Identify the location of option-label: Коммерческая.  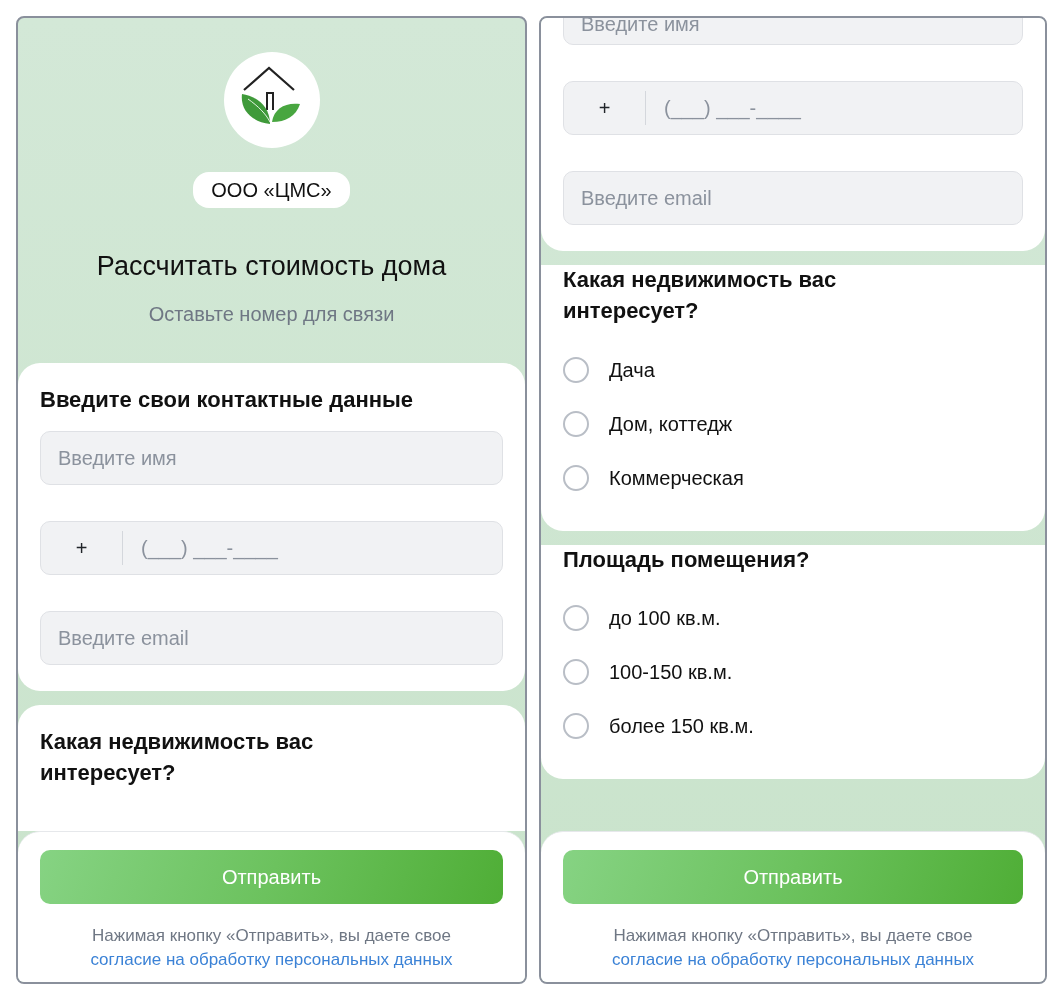
(676, 478).